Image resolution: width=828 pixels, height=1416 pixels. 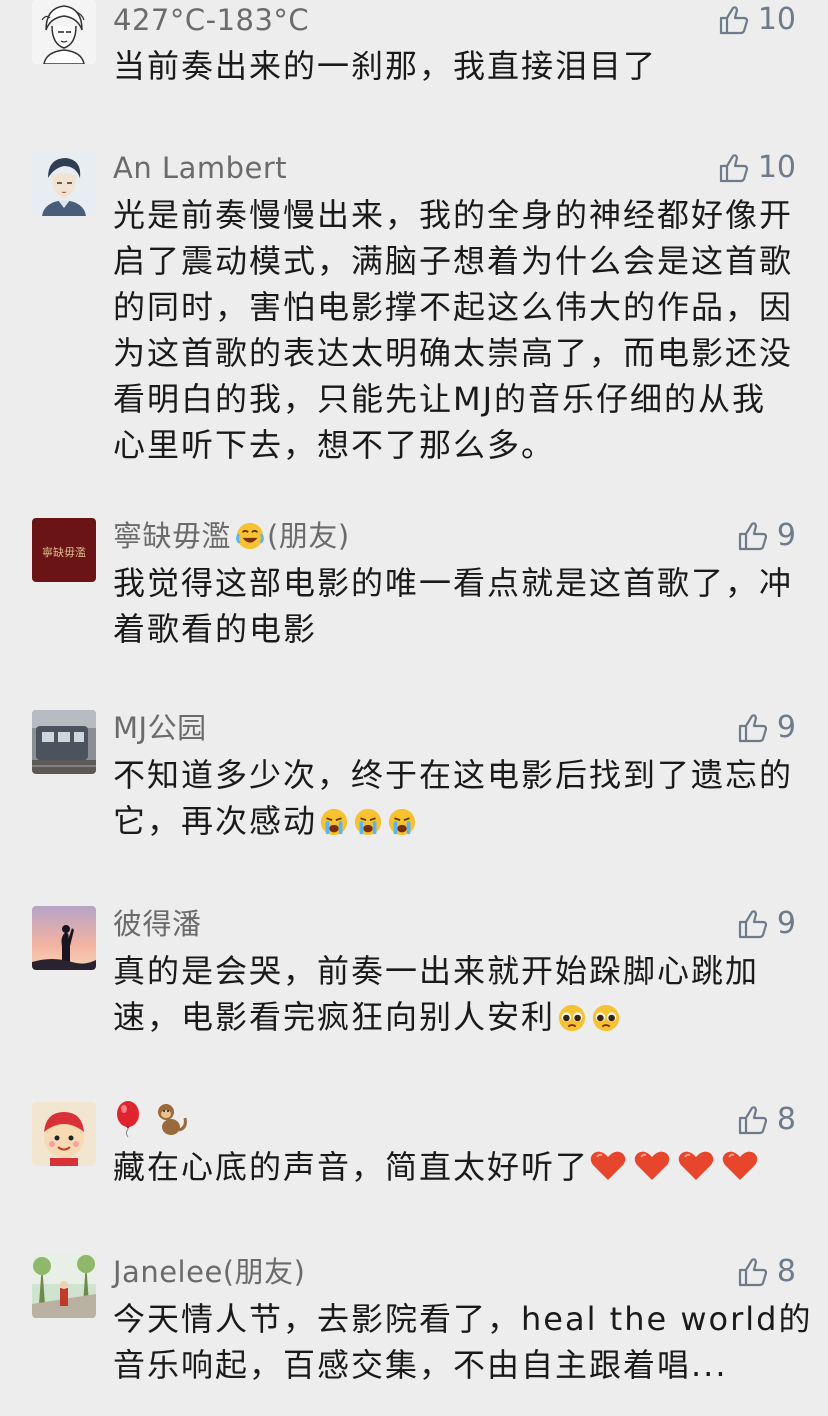 What do you see at coordinates (453, 775) in the screenshot?
I see `comment-line: 不知道多少次，终于在这电影后找到了遗忘的` at bounding box center [453, 775].